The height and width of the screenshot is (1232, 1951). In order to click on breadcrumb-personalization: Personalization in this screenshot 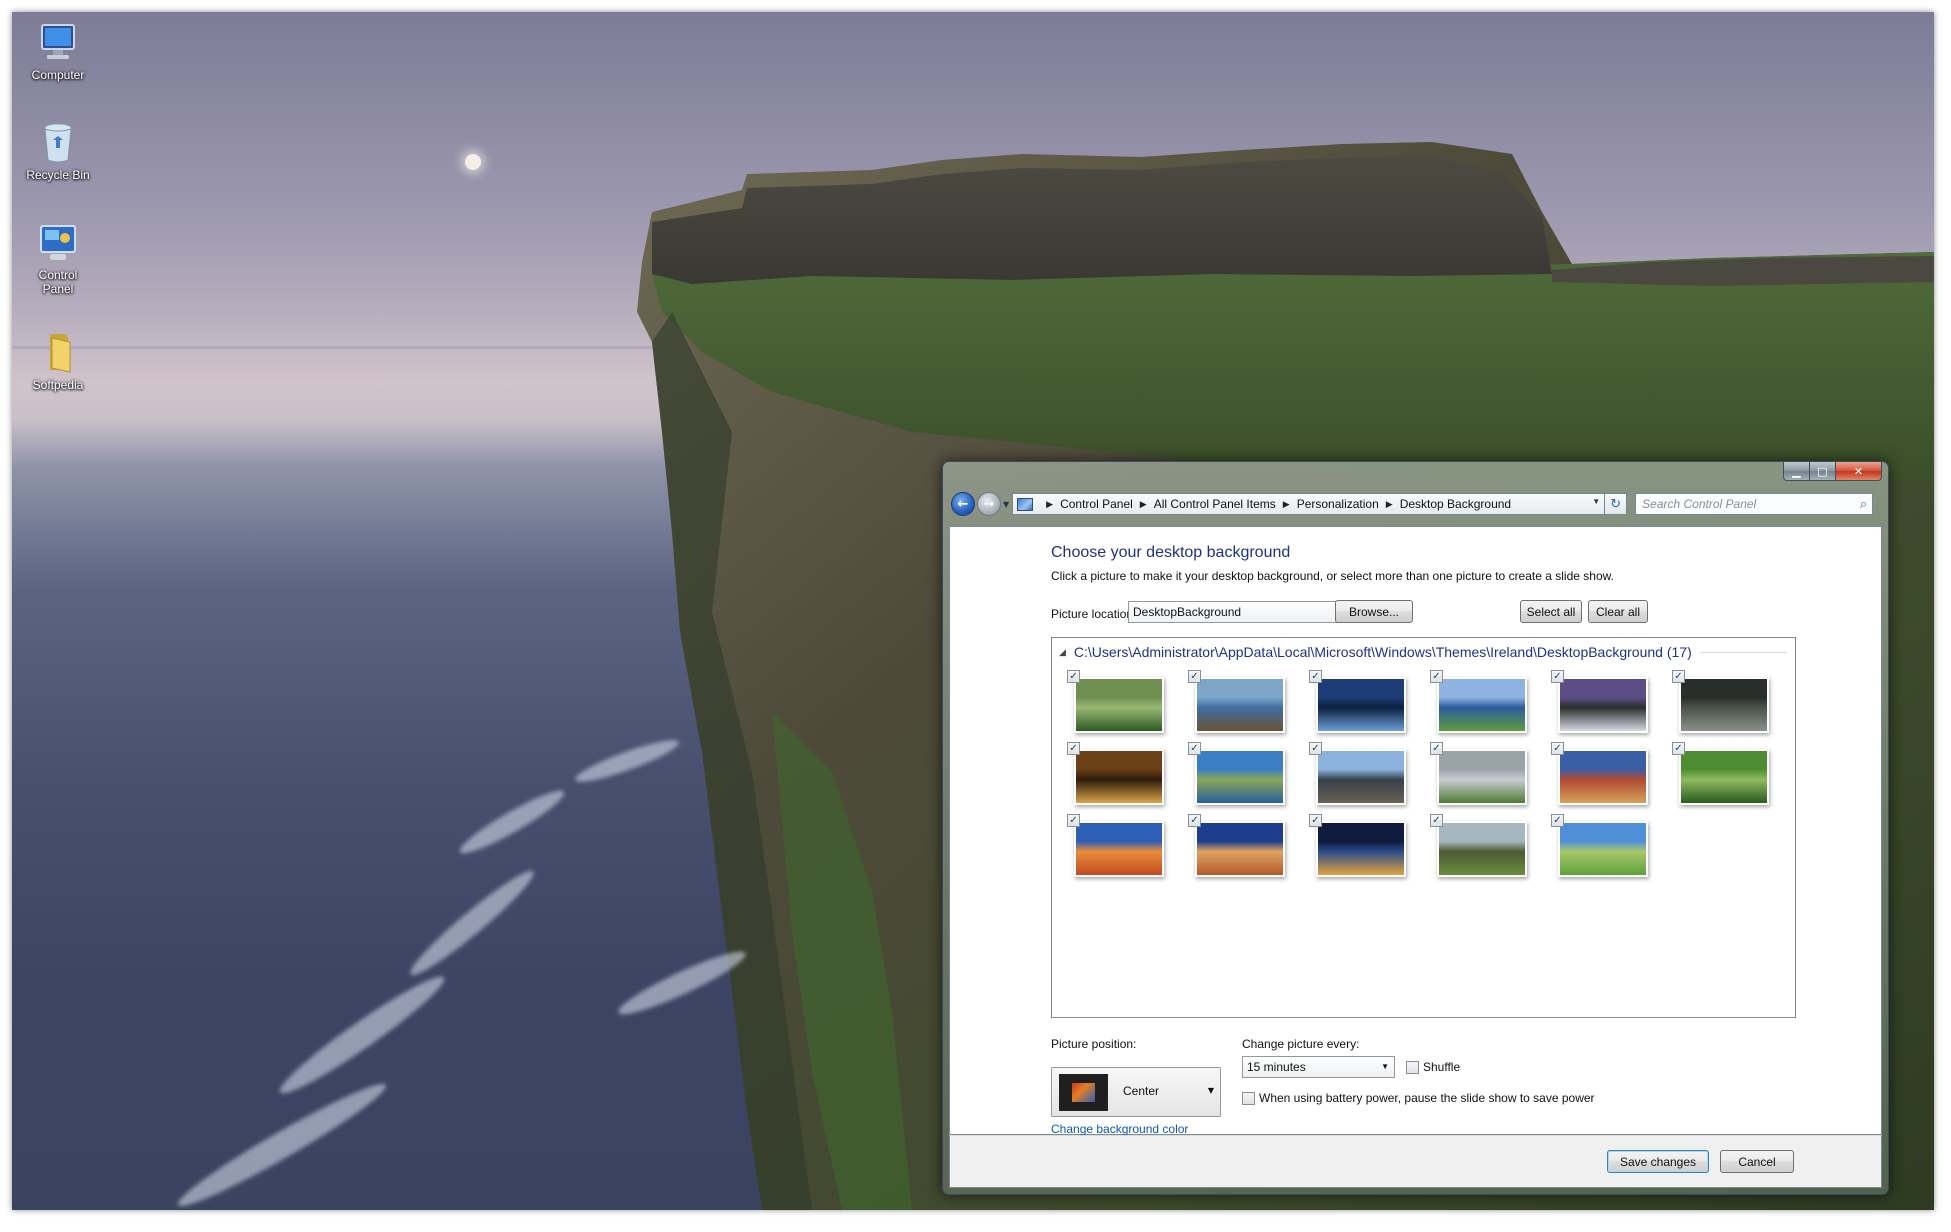, I will do `click(1338, 504)`.